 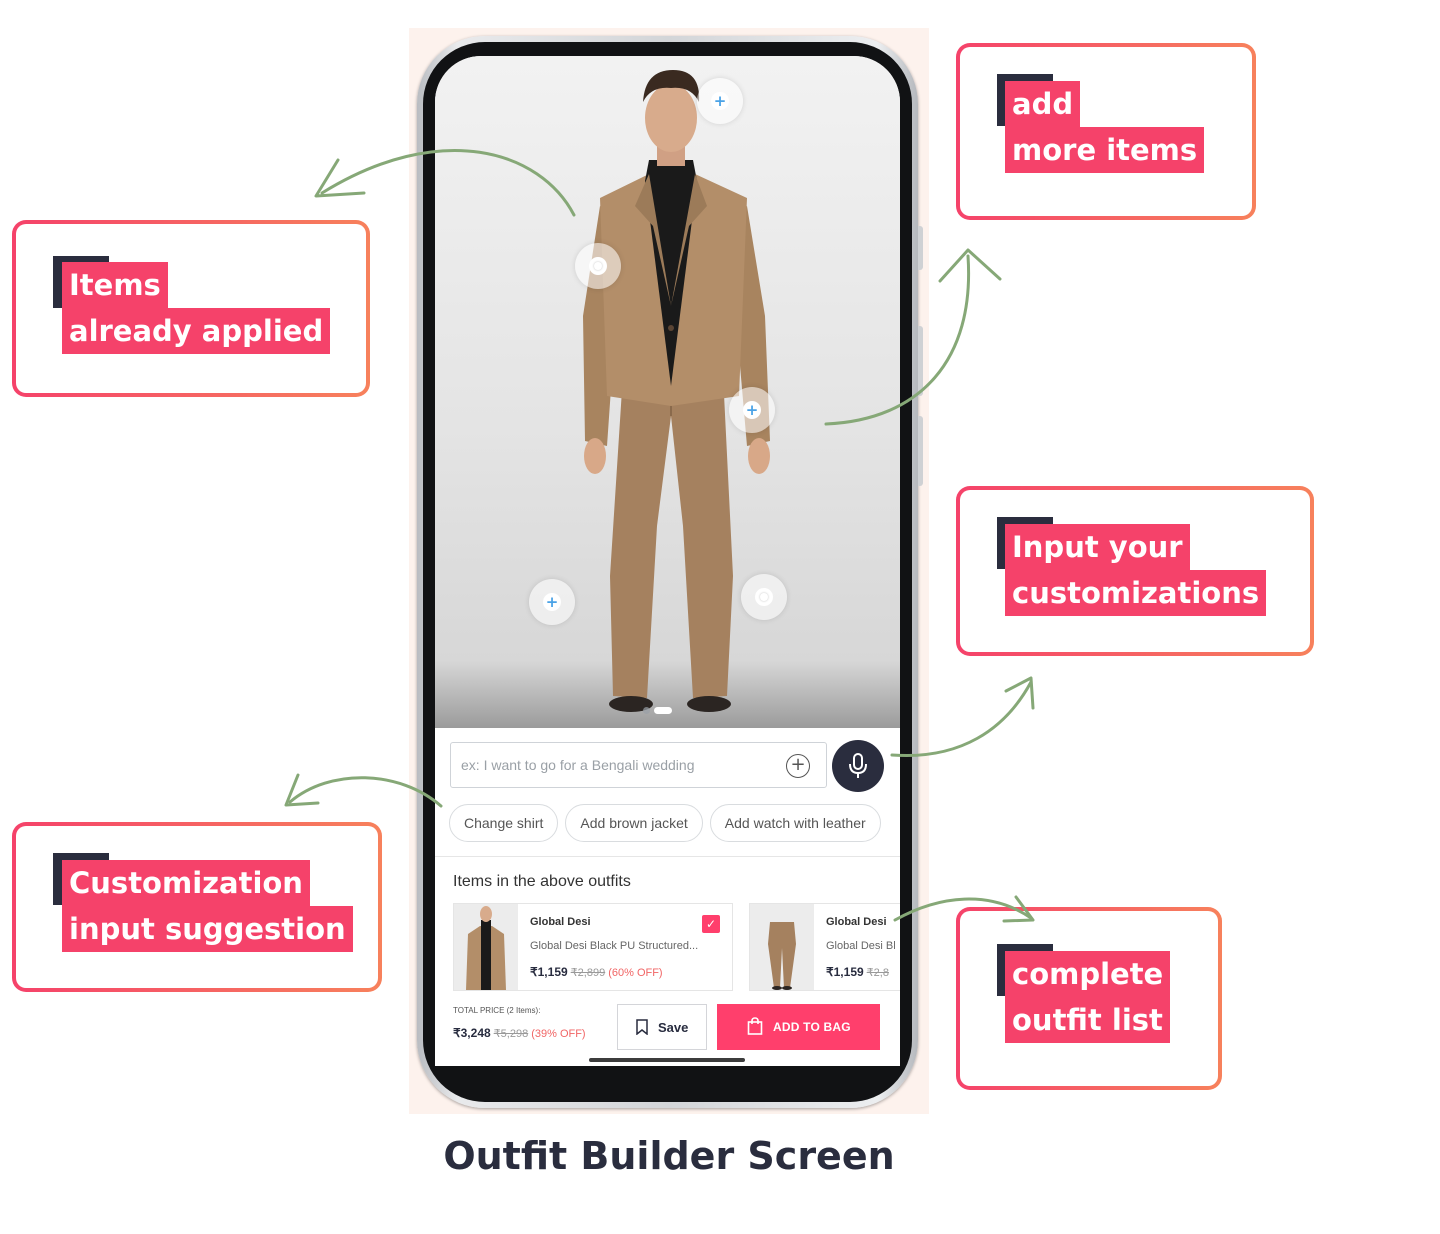 What do you see at coordinates (642, 1027) in the screenshot?
I see `bookmark-icon` at bounding box center [642, 1027].